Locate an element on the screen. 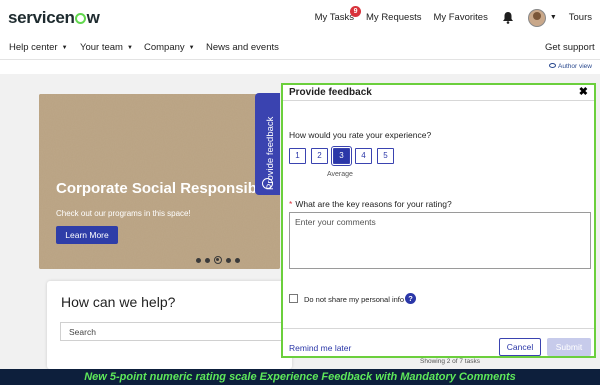 This screenshot has height=385, width=600. rating-caption: Average is located at coordinates (340, 174).